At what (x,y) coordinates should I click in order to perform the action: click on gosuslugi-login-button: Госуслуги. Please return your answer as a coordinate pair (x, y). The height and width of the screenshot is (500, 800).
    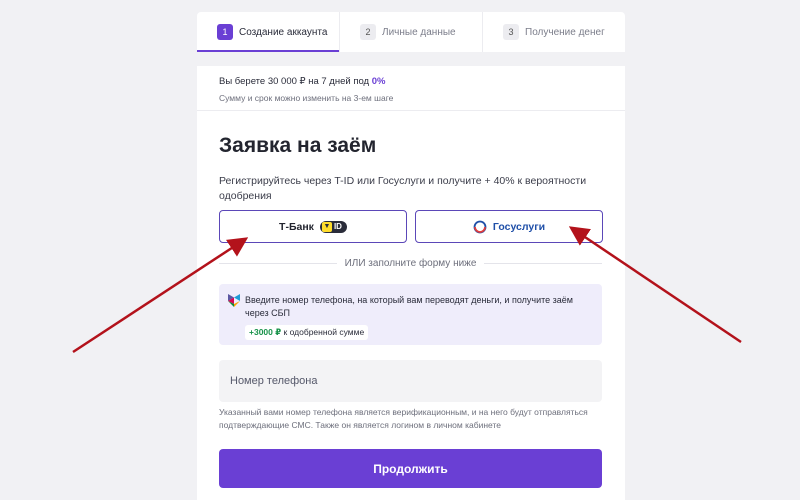
    Looking at the image, I should click on (509, 226).